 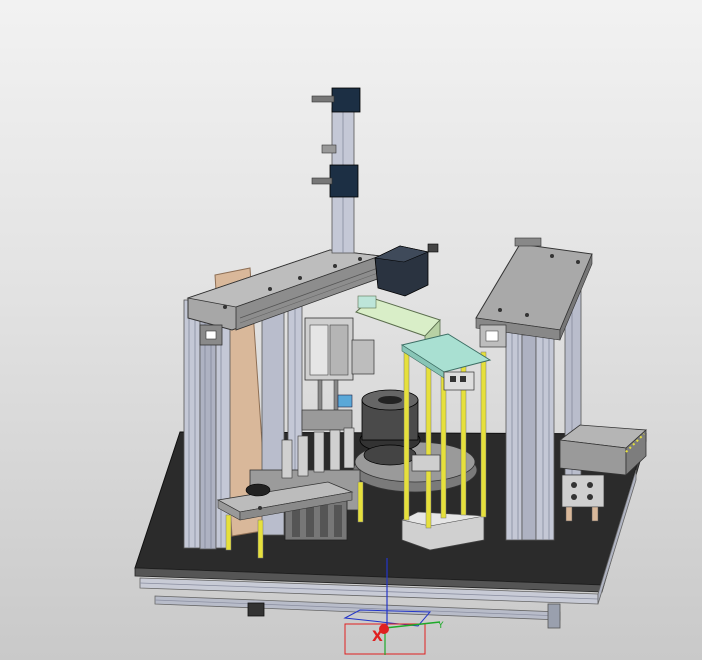 I want to click on triad-x-label: X, so click(x=377, y=637).